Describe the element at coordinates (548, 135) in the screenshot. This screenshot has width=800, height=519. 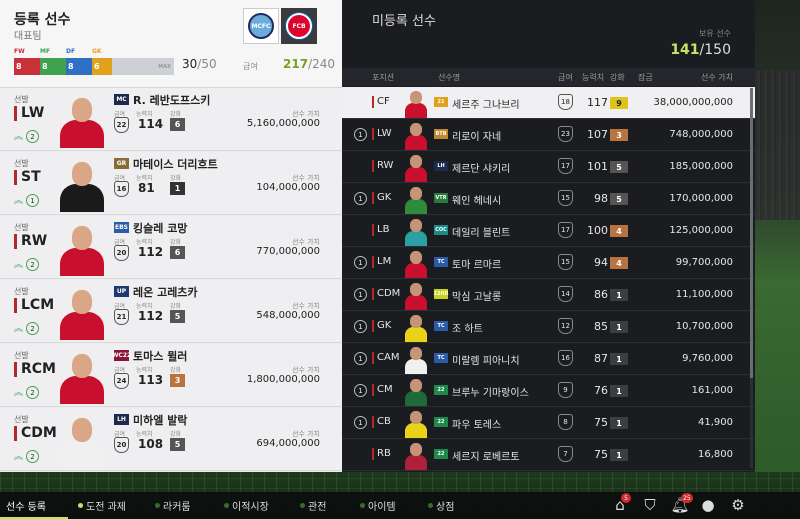
I see `unregistered-row: 1 LW BTB 리로이 자네 23 107 3 748,000,000` at that location.